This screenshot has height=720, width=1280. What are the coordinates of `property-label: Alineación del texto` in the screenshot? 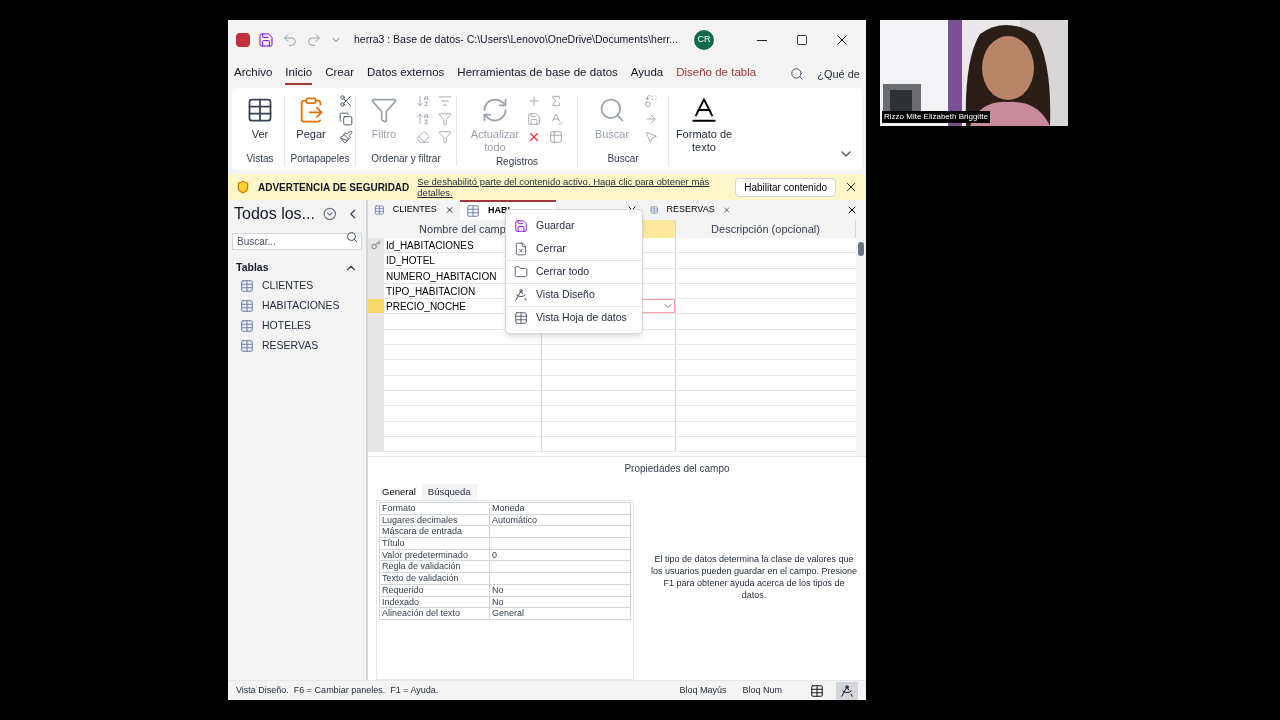 It's located at (435, 613).